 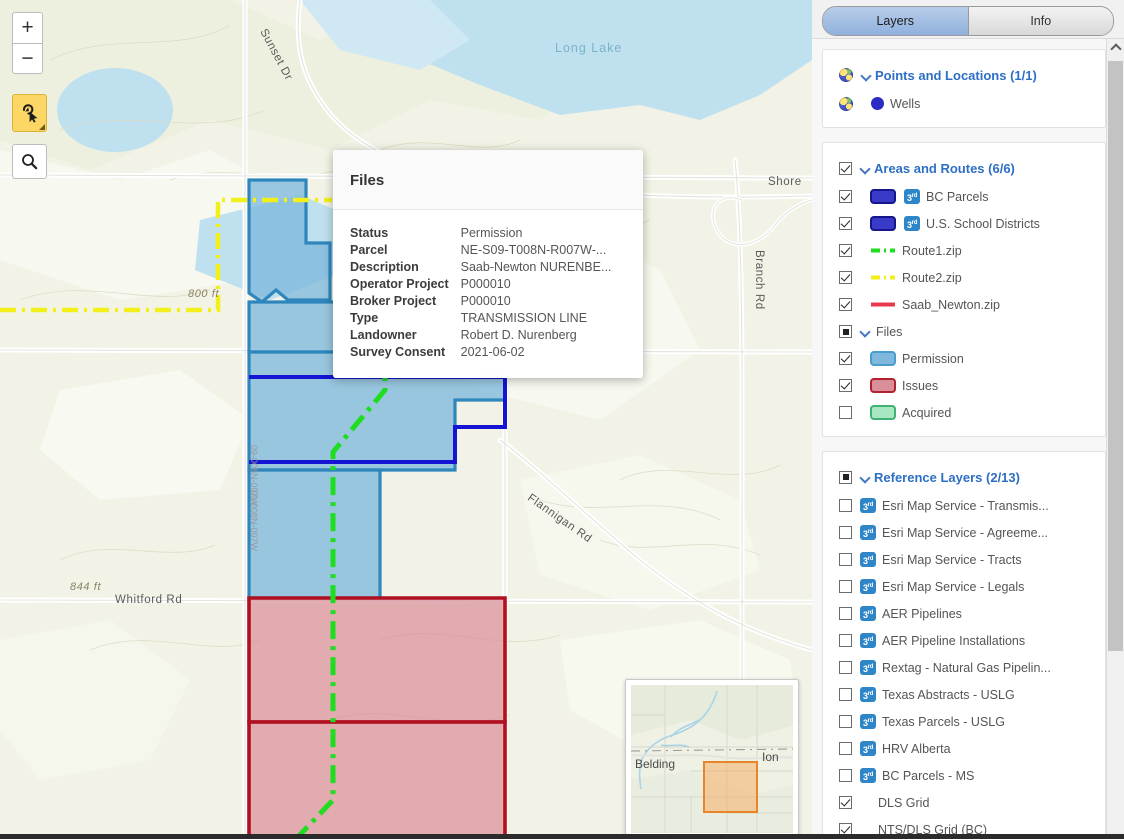 What do you see at coordinates (927, 412) in the screenshot?
I see `layer-label: Acquired` at bounding box center [927, 412].